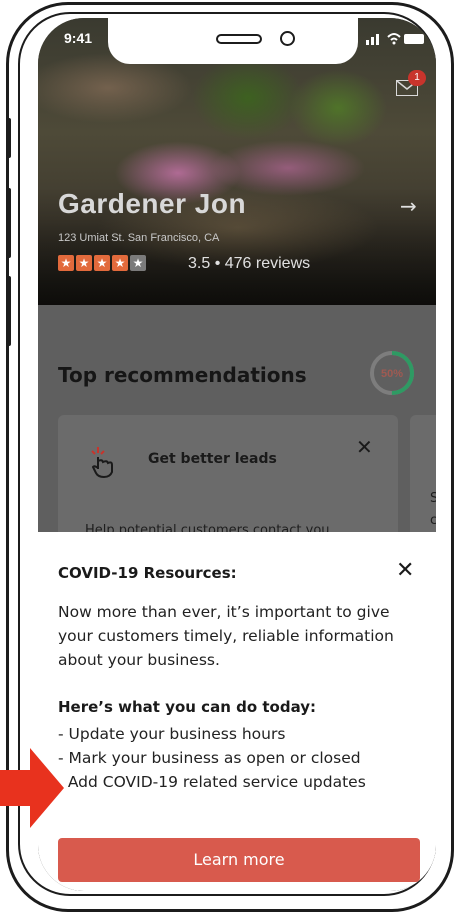 The height and width of the screenshot is (917, 462). Describe the element at coordinates (182, 375) in the screenshot. I see `recommendations-title: Top recommendations` at that location.